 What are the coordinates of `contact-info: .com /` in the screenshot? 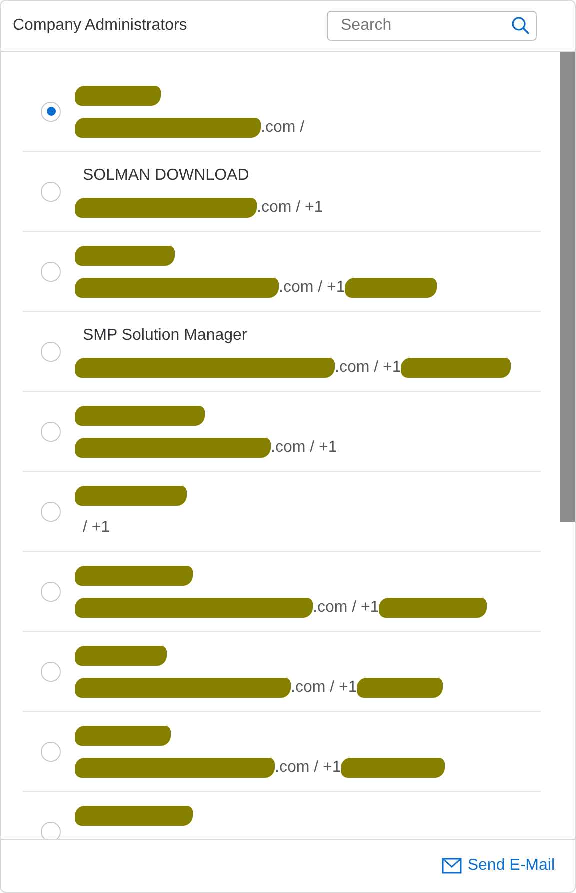 It's located at (283, 127).